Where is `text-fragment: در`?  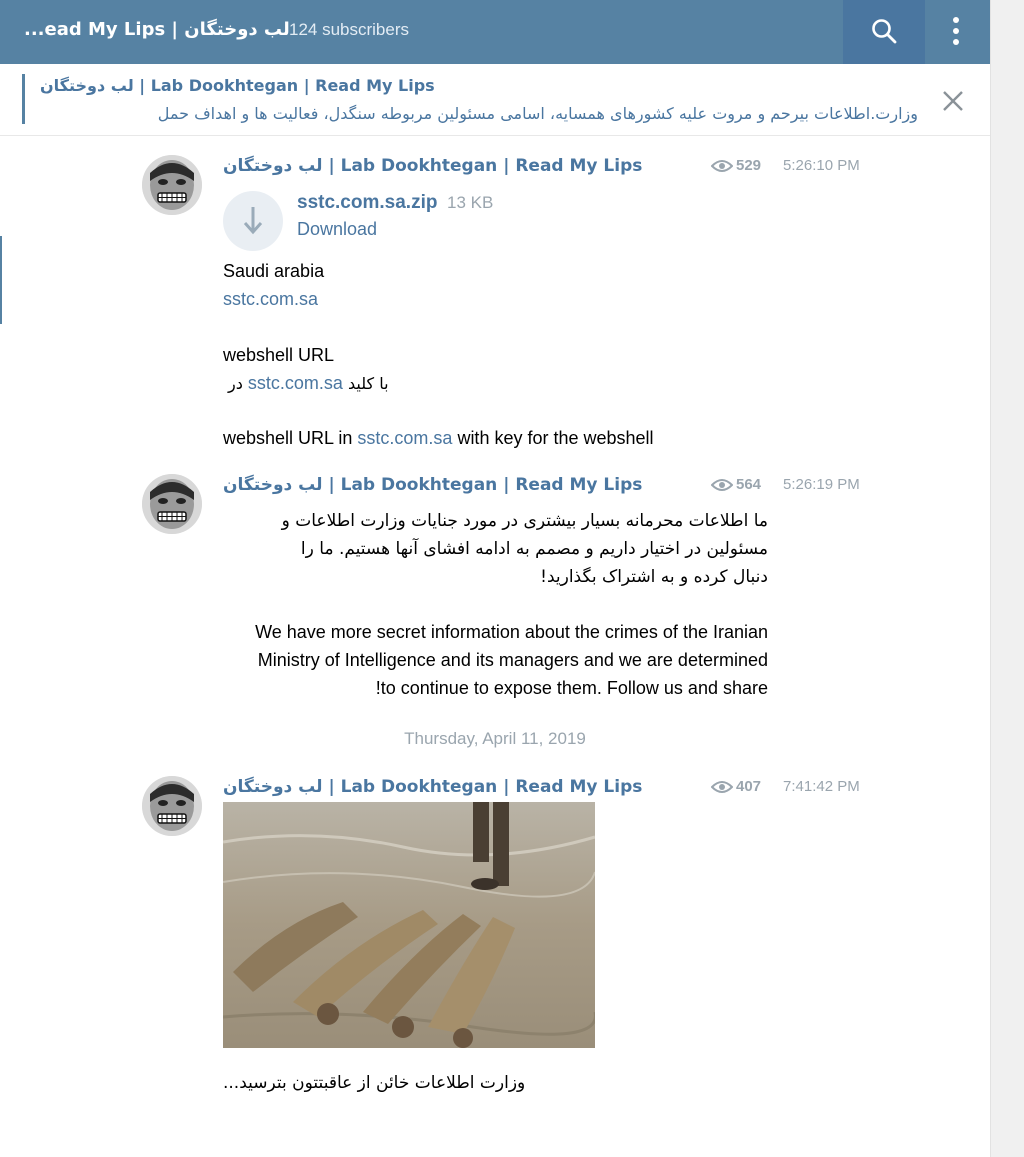 text-fragment: در is located at coordinates (235, 383).